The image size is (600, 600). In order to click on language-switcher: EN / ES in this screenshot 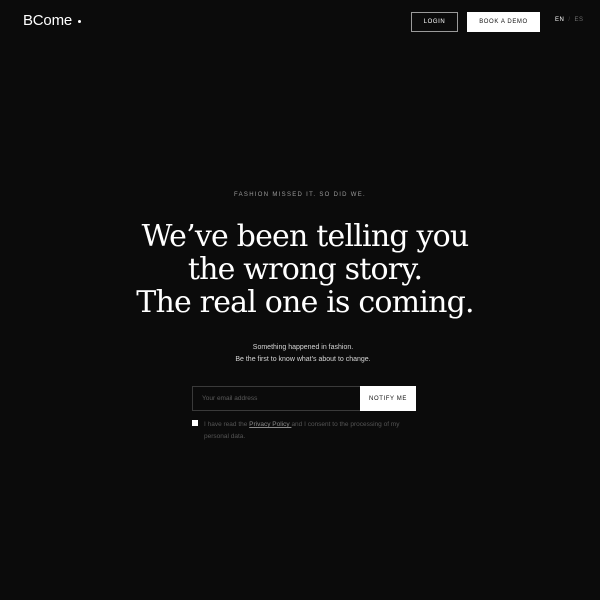, I will do `click(569, 20)`.